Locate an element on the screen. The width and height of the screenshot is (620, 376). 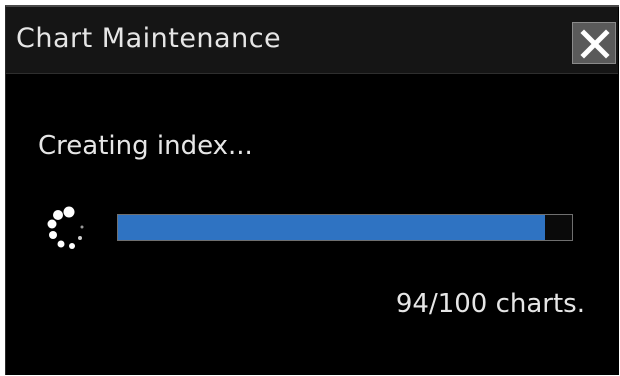
close-button is located at coordinates (594, 43).